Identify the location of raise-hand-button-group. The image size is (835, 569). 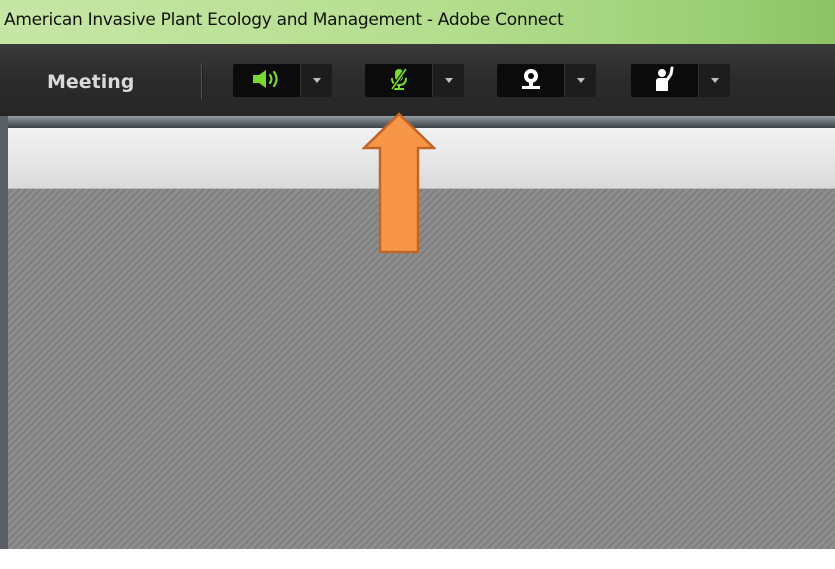
(680, 80).